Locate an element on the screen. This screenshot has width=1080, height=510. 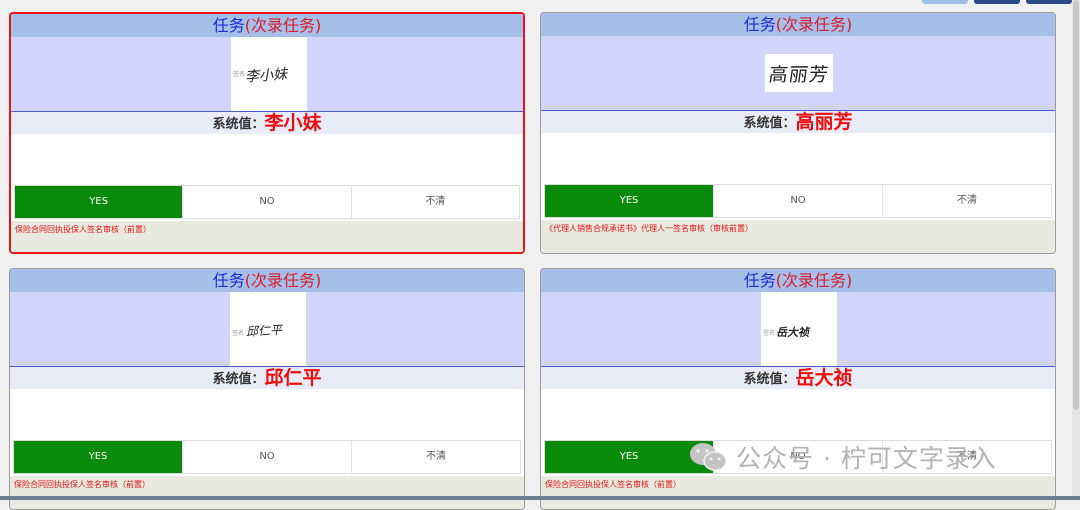
scrollbar-thumb is located at coordinates (1076, 205).